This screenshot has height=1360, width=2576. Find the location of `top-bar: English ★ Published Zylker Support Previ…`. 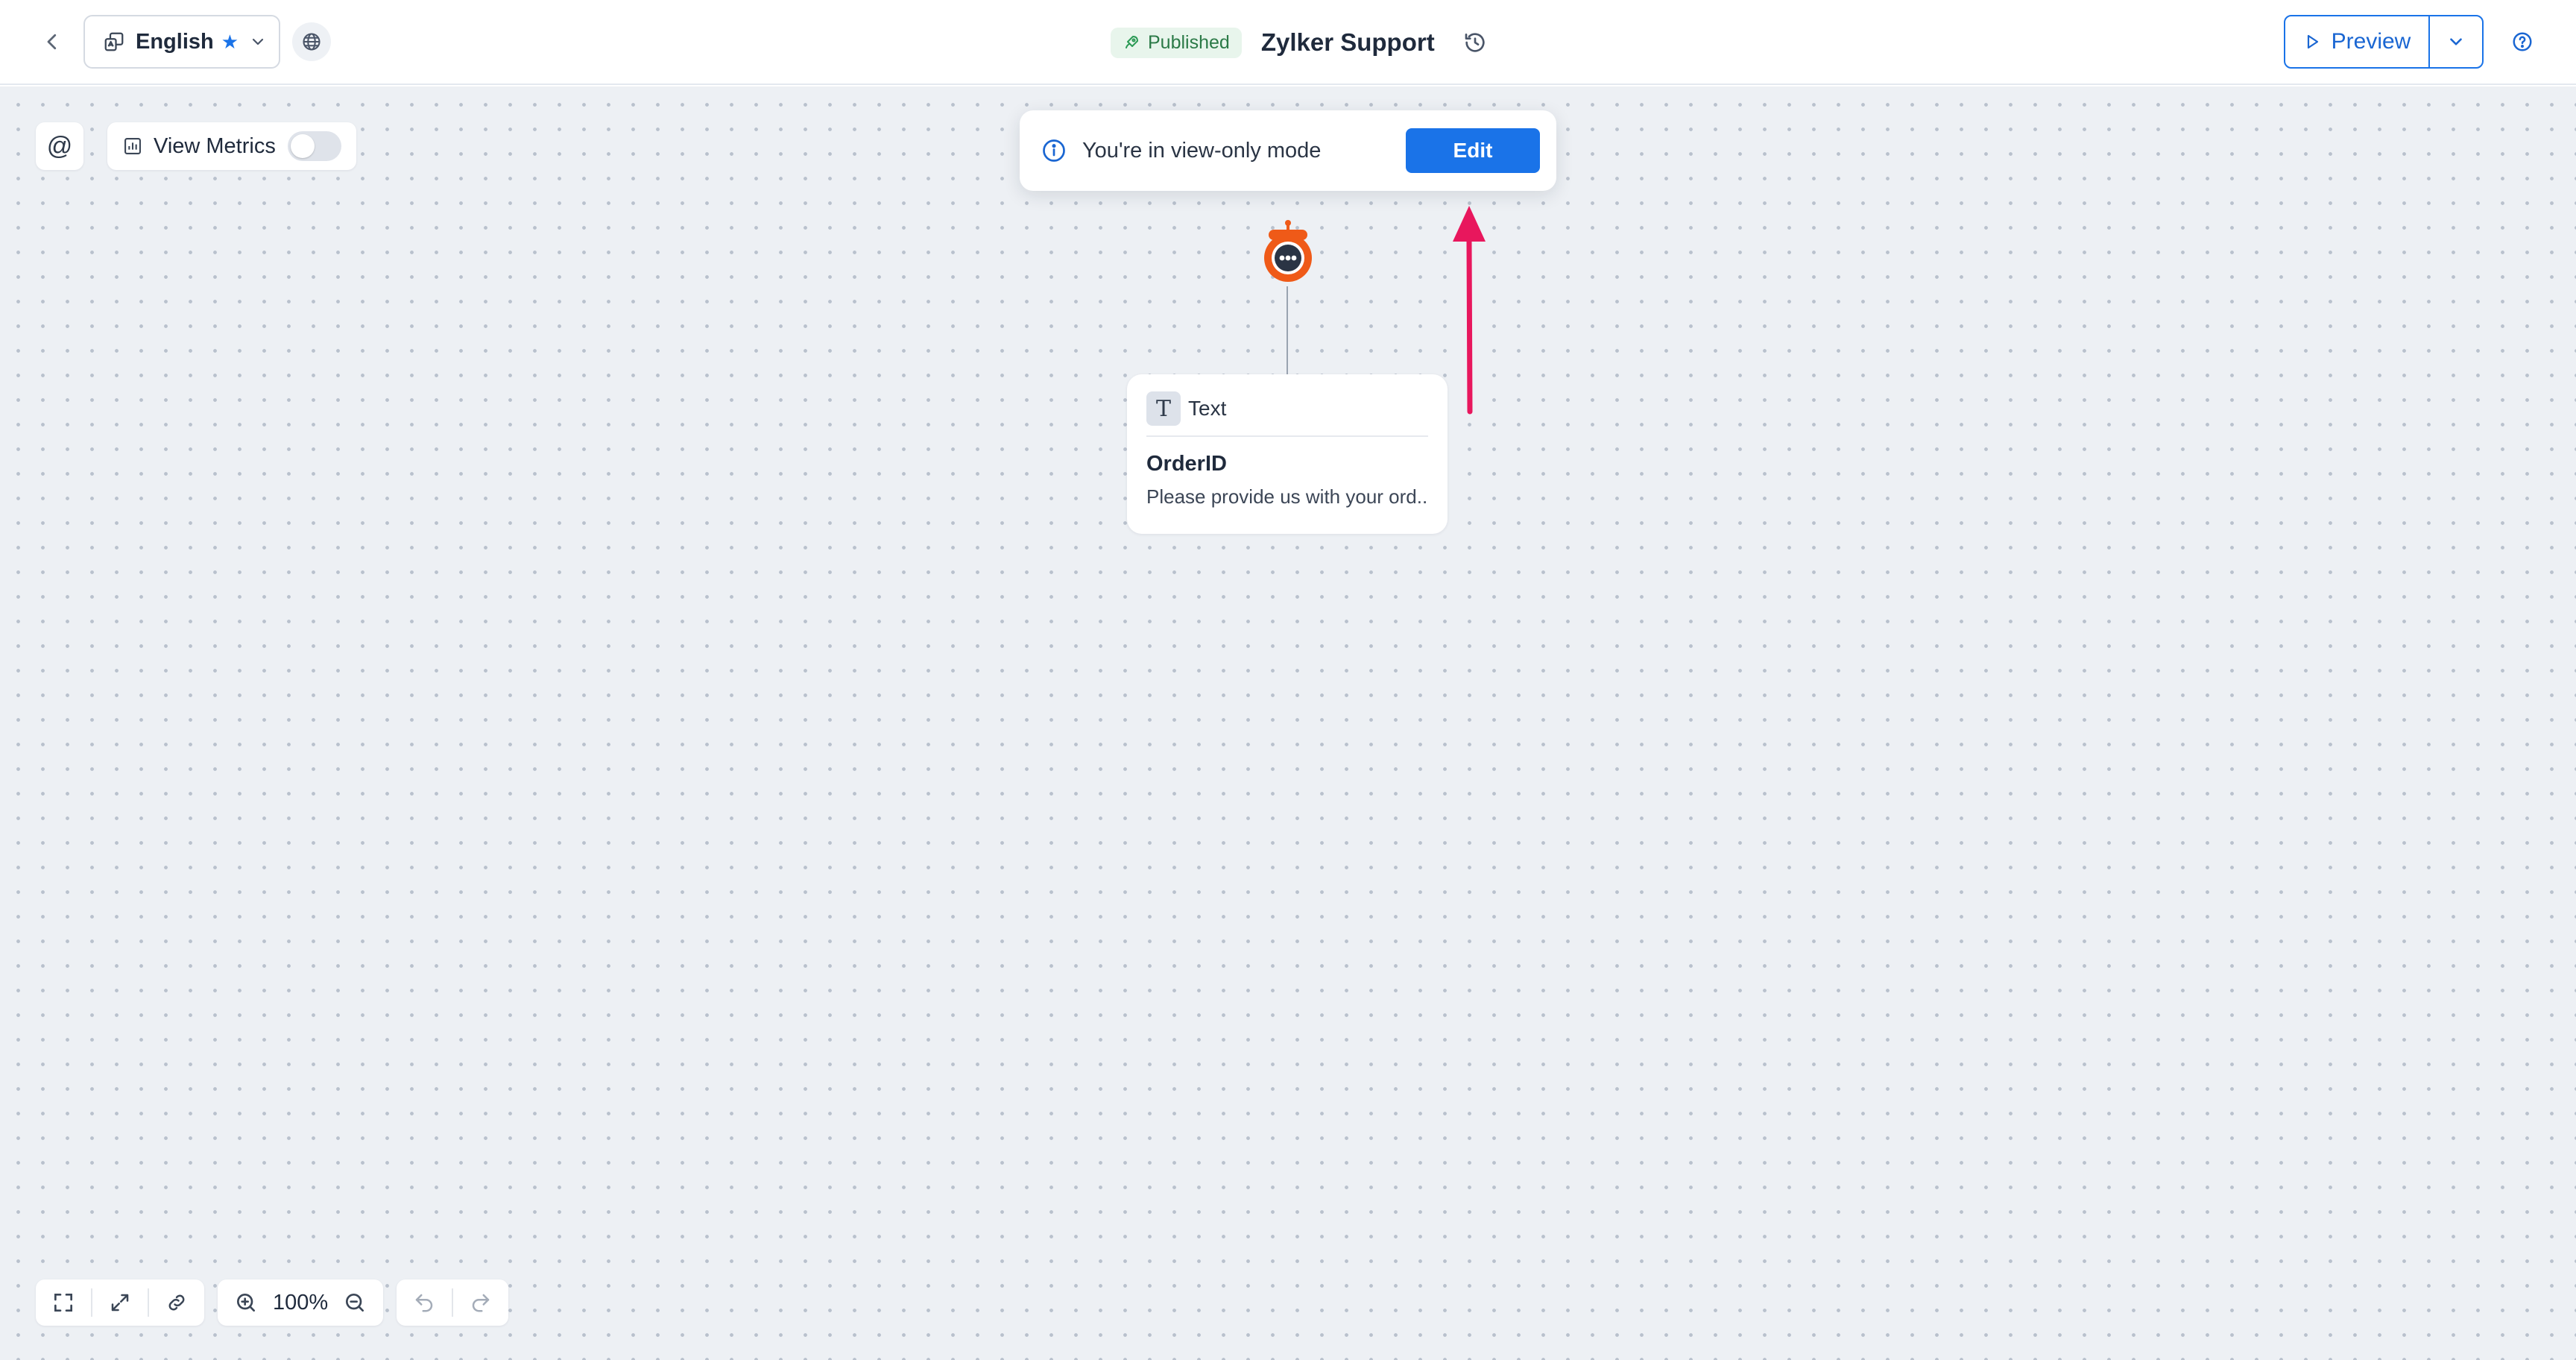

top-bar: English ★ Published Zylker Support Previ… is located at coordinates (1288, 42).